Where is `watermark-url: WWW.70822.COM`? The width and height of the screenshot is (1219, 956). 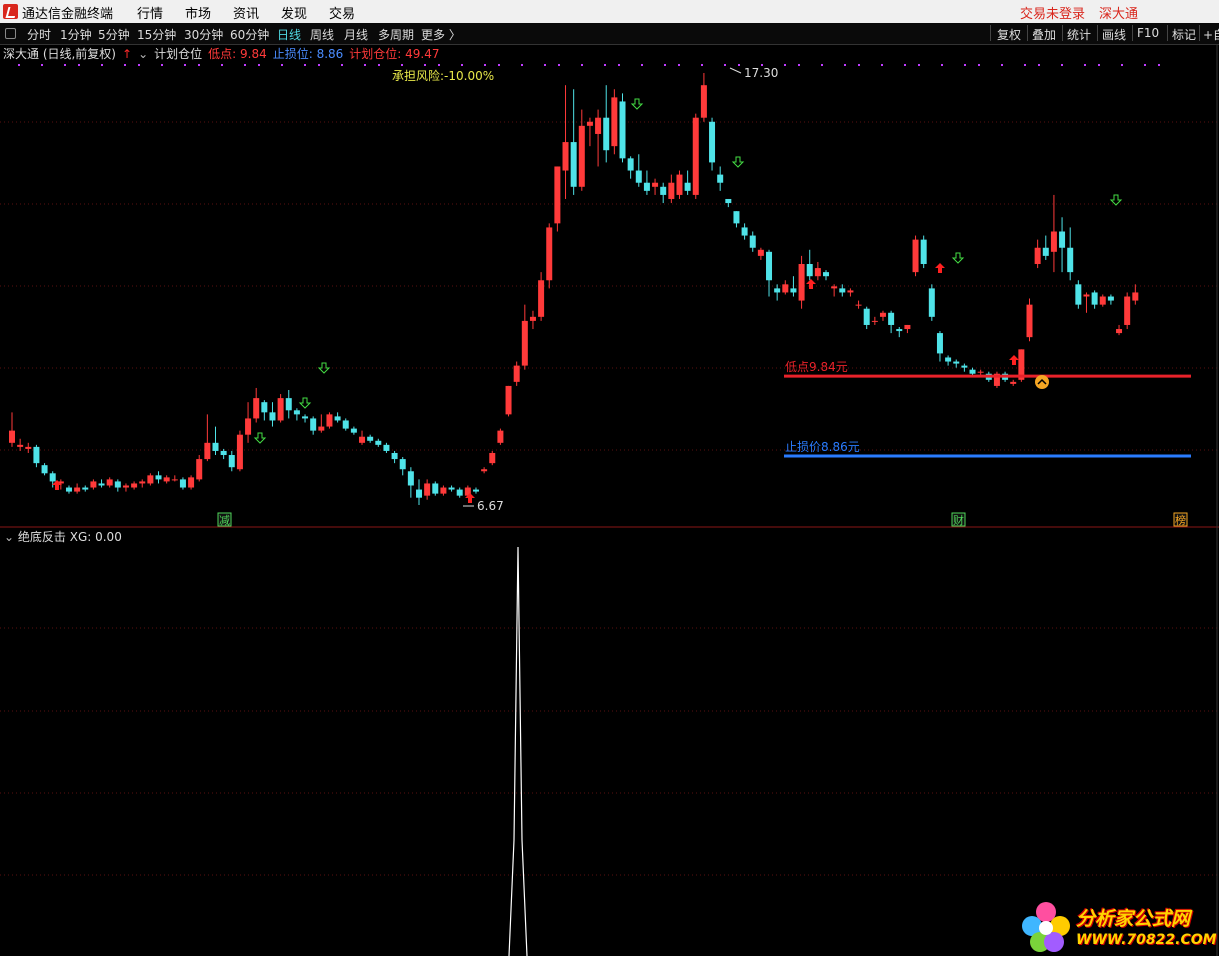 watermark-url: WWW.70822.COM is located at coordinates (1146, 940).